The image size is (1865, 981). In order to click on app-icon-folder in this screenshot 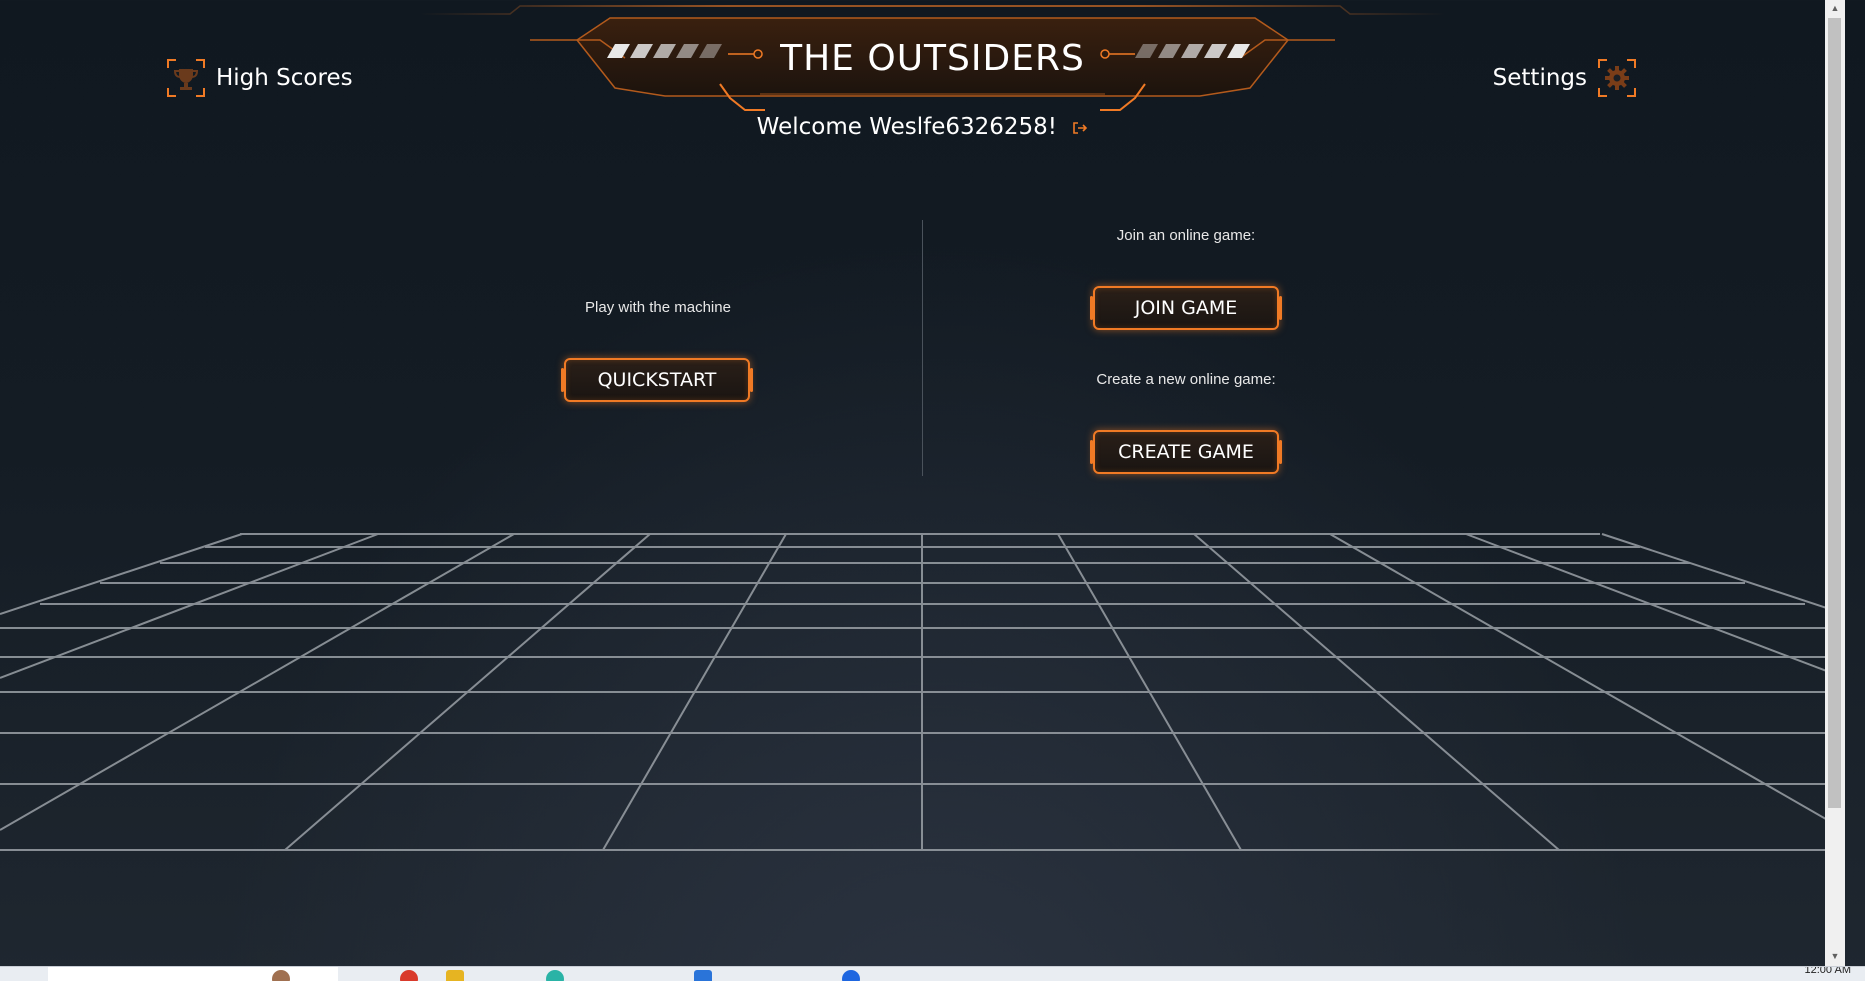, I will do `click(455, 975)`.